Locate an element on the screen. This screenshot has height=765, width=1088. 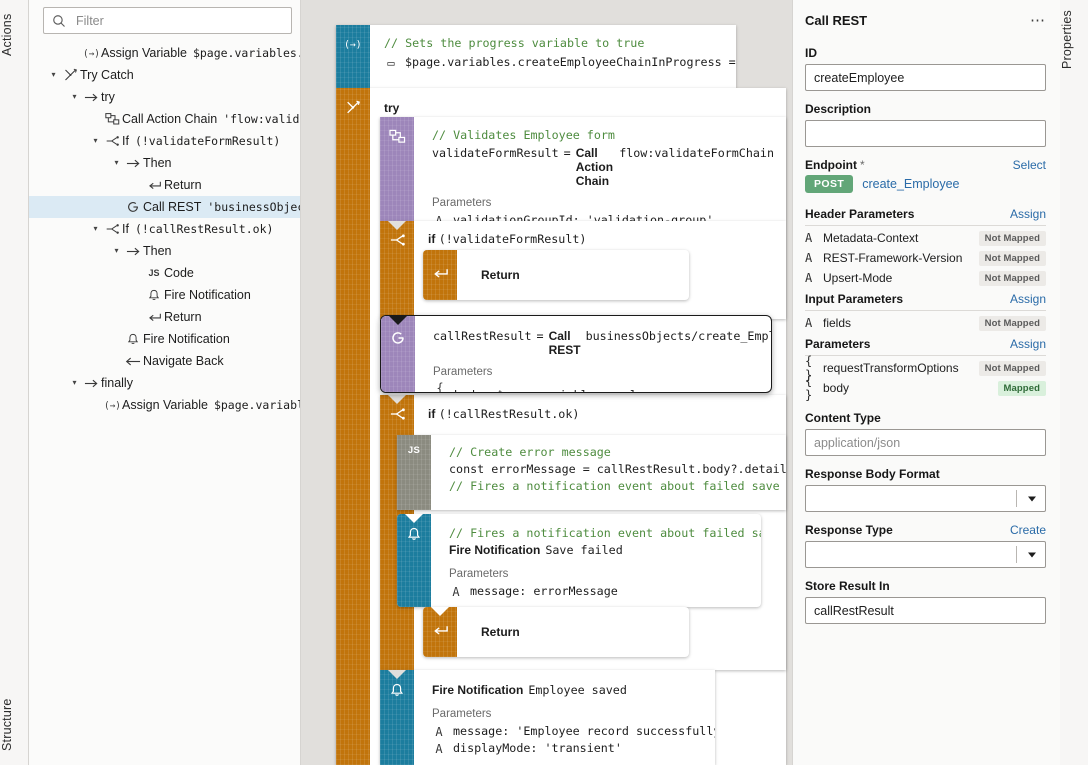
cac-params-label: Parameters is located at coordinates (462, 203).